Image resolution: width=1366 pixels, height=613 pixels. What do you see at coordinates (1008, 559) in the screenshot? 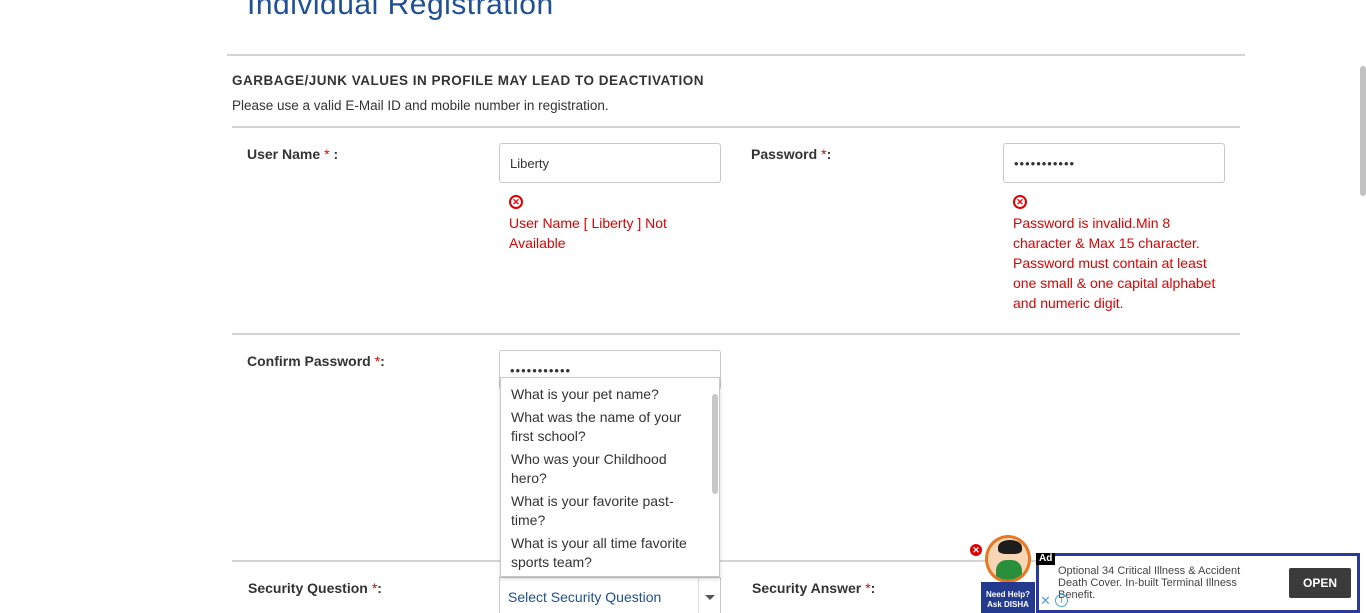
I see `disha-avatar` at bounding box center [1008, 559].